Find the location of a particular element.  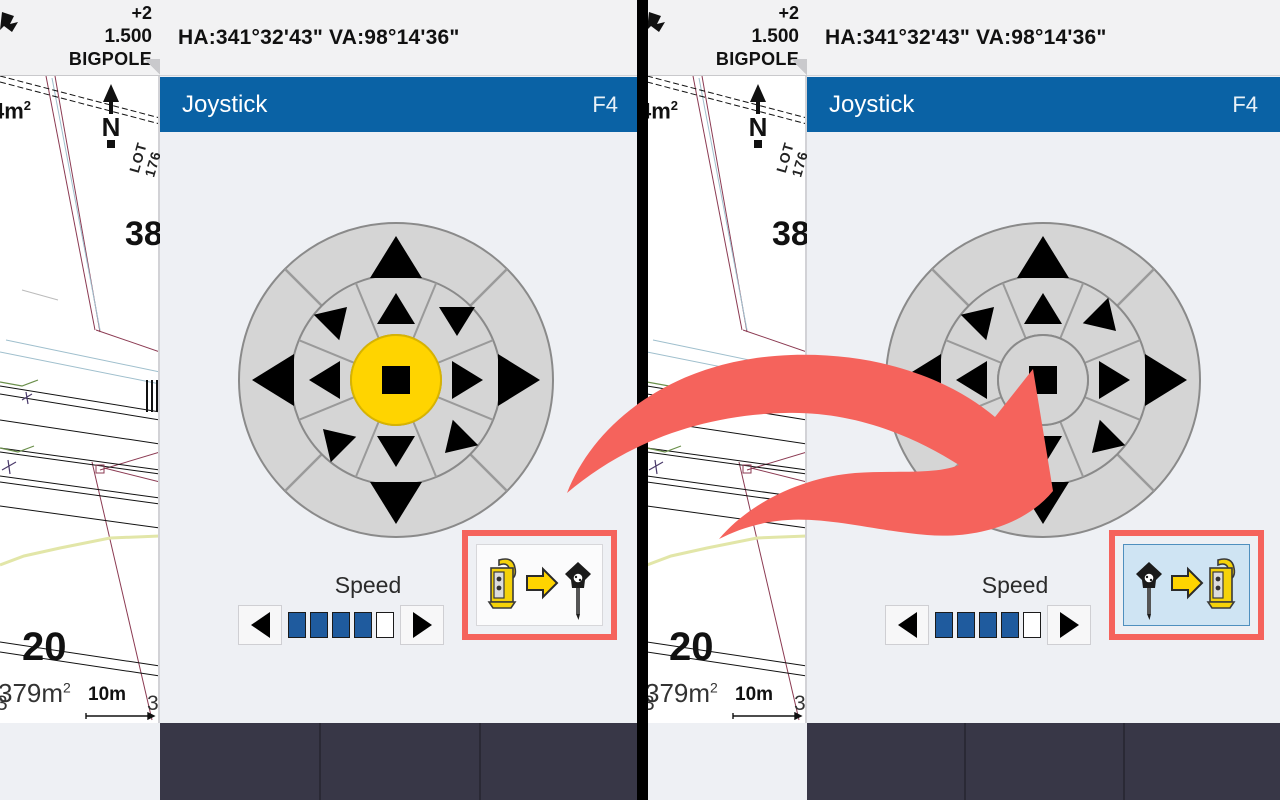

softkey-bar-left: Search is located at coordinates (400, 761).